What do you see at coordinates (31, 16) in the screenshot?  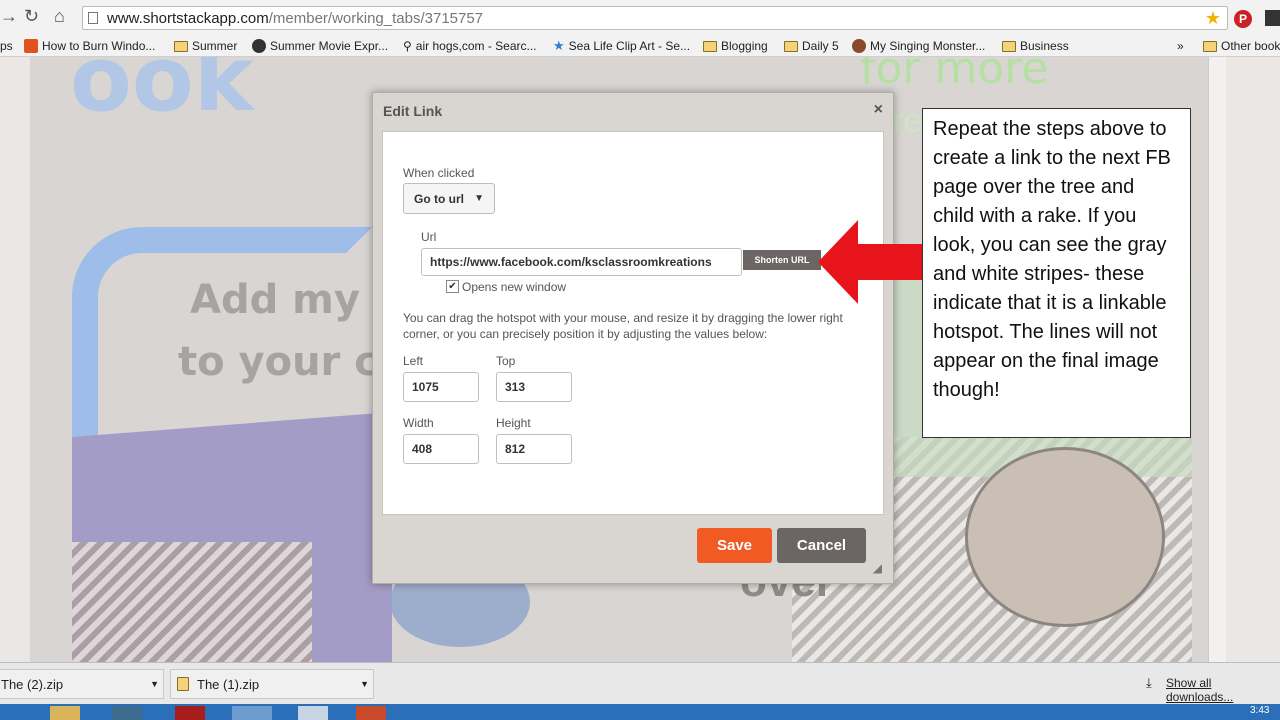 I see `reload-icon: ↻` at bounding box center [31, 16].